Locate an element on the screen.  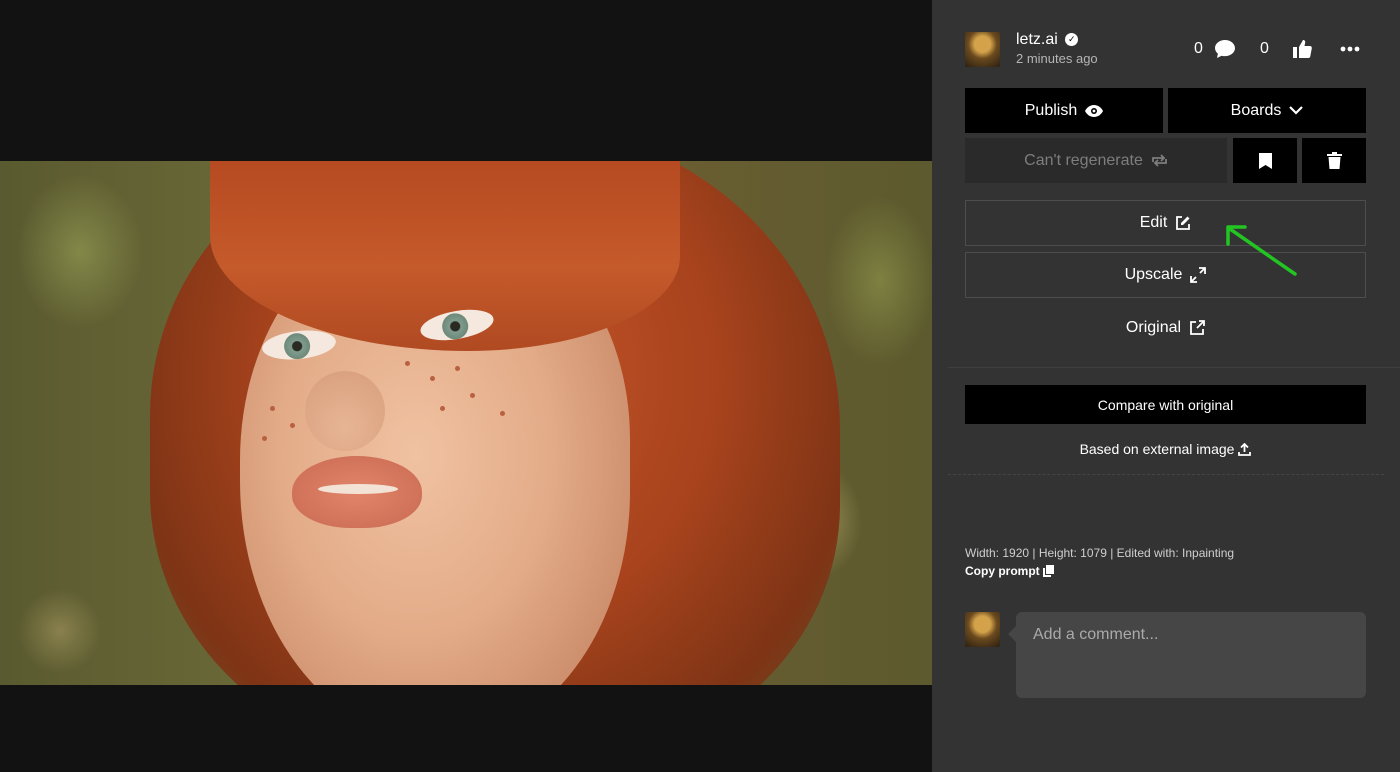
external-image-label: Based on external image is located at coordinates (1157, 449).